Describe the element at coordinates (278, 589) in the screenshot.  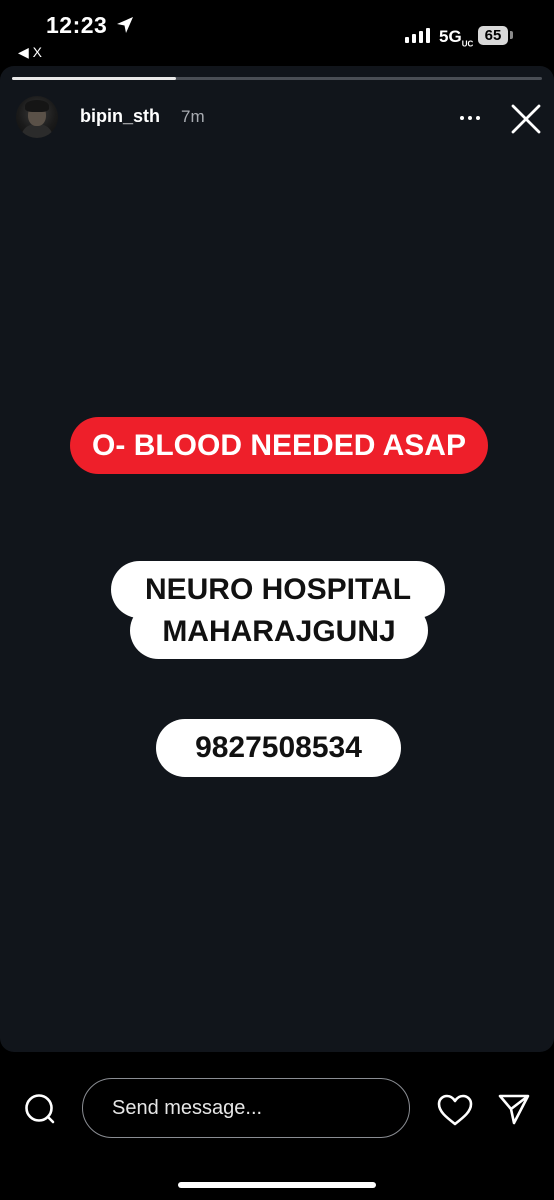
I see `hospital-name-sticker: NEURO HOSPITAL` at that location.